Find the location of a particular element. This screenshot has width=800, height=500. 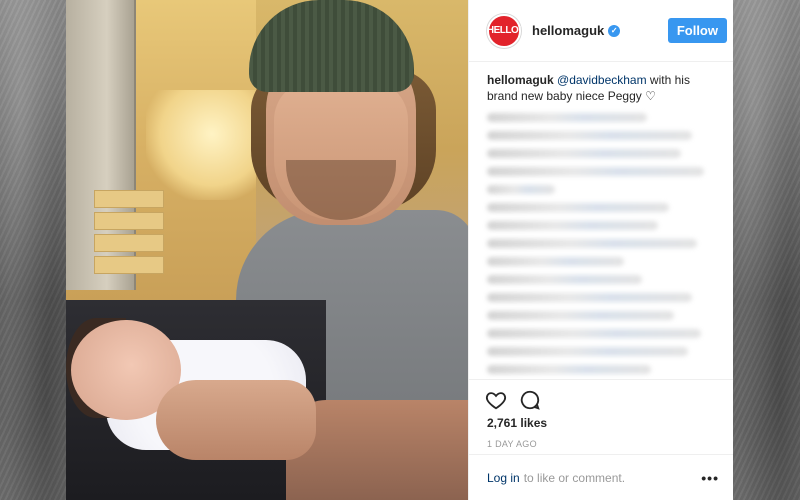

comment-icon is located at coordinates (530, 400).